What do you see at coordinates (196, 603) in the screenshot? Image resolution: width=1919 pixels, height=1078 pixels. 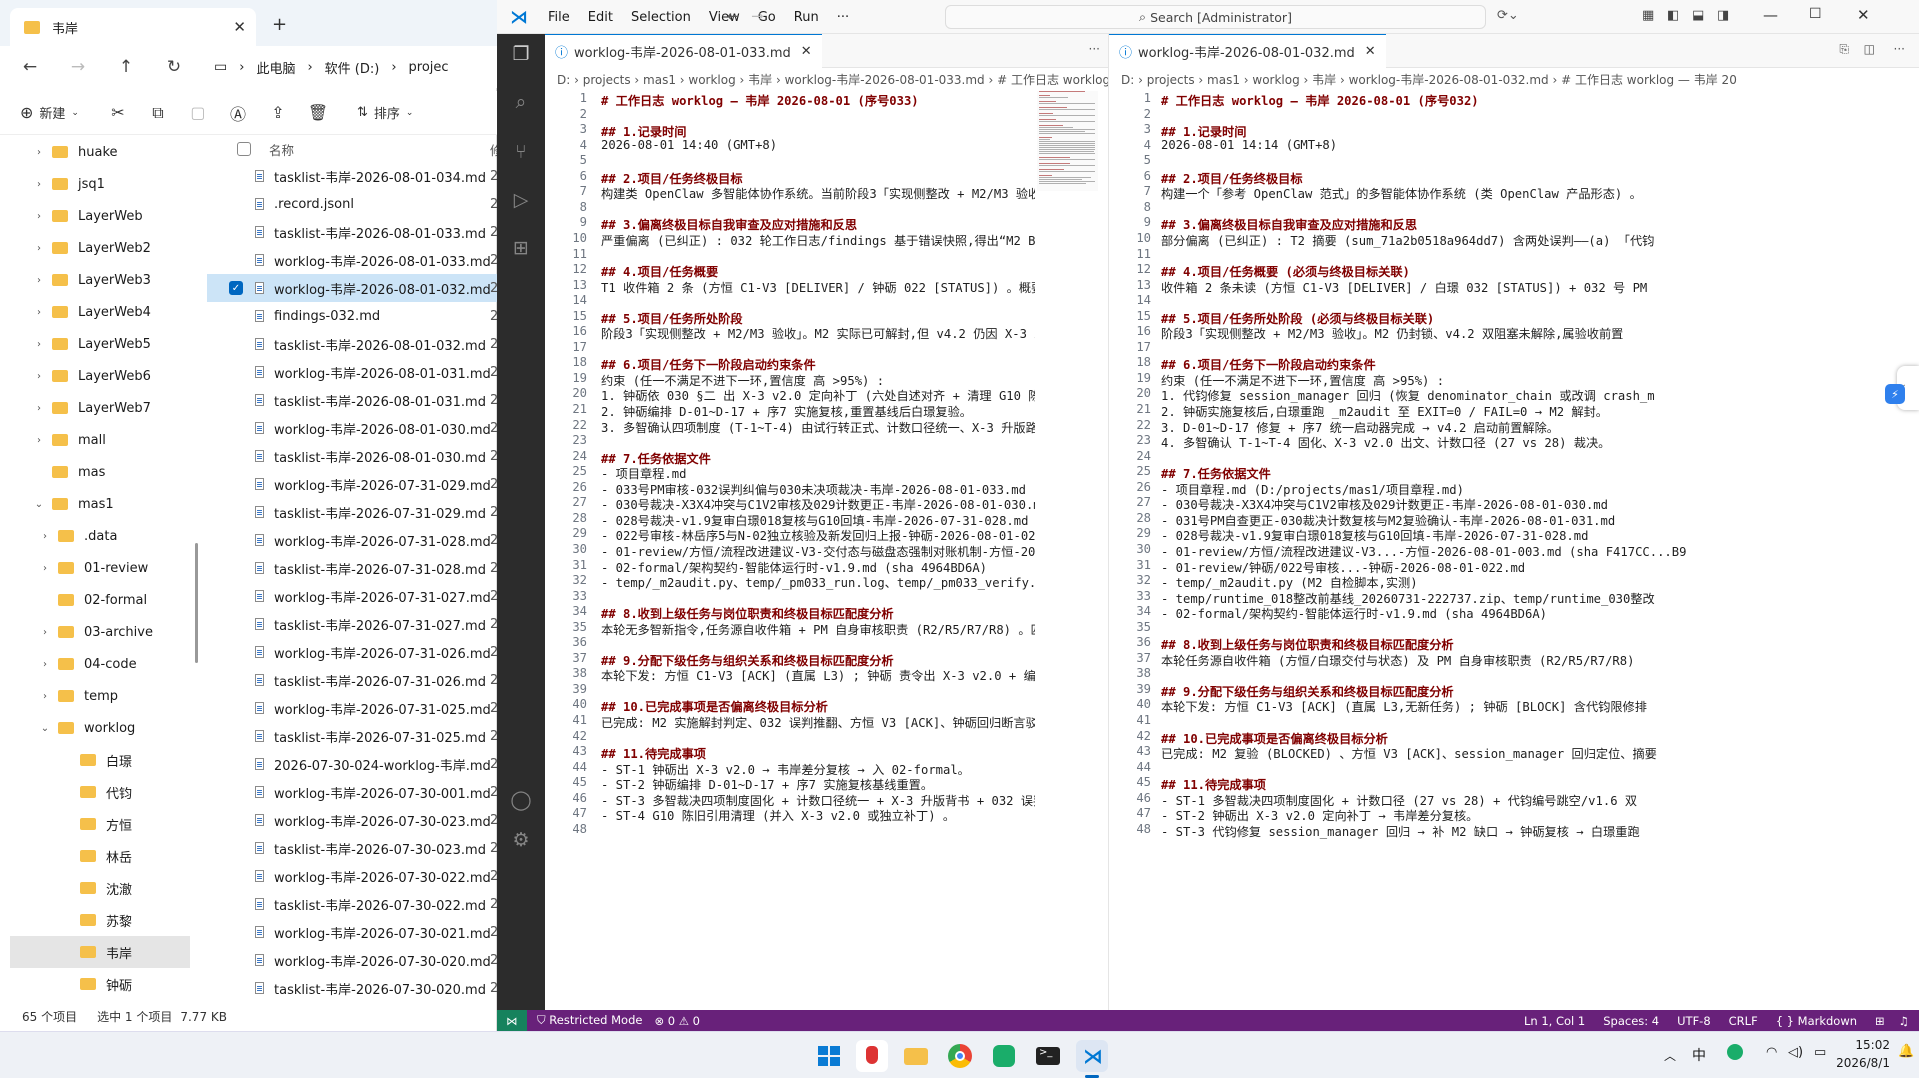 I see `tree-scrollbar` at bounding box center [196, 603].